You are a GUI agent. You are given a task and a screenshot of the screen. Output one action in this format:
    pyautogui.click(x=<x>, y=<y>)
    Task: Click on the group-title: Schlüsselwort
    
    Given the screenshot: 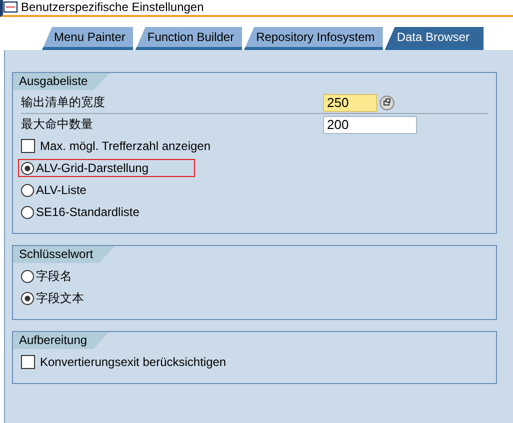 What is the action you would take?
    pyautogui.click(x=64, y=254)
    